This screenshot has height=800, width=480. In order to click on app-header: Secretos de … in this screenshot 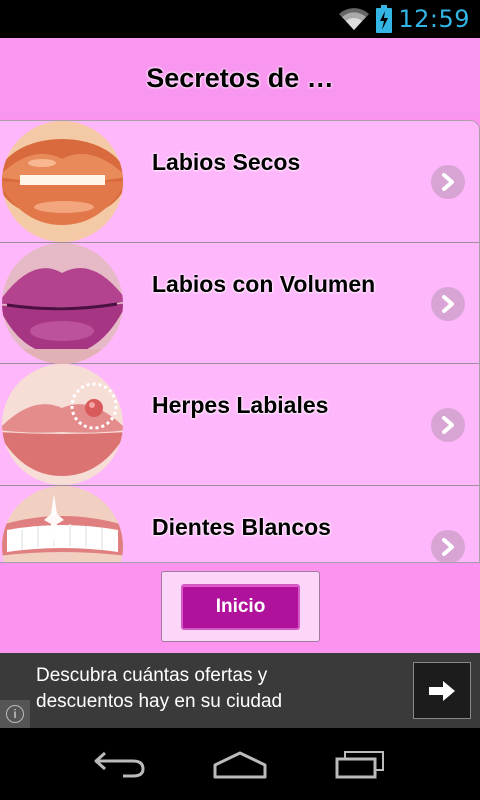, I will do `click(240, 78)`.